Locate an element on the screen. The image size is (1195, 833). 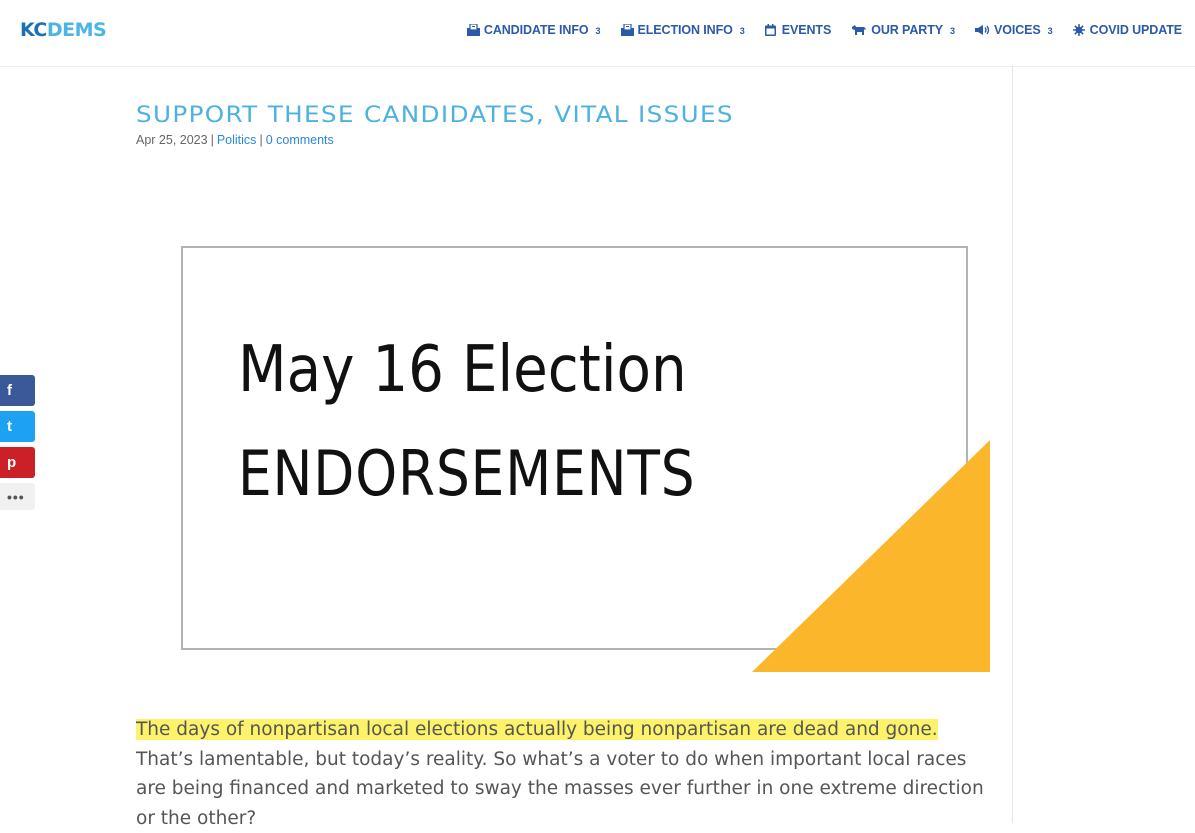
megaphone-icon is located at coordinates (982, 30).